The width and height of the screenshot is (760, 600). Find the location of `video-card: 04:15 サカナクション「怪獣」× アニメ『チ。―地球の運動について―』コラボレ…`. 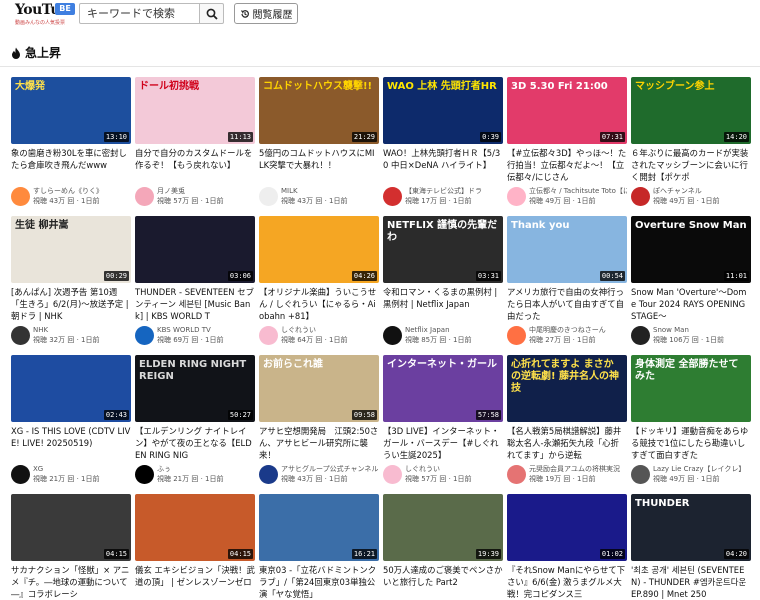

video-card: 04:15 サカナクション「怪獣」× アニメ『チ。―地球の運動について―』コラボレ… is located at coordinates (71, 547).